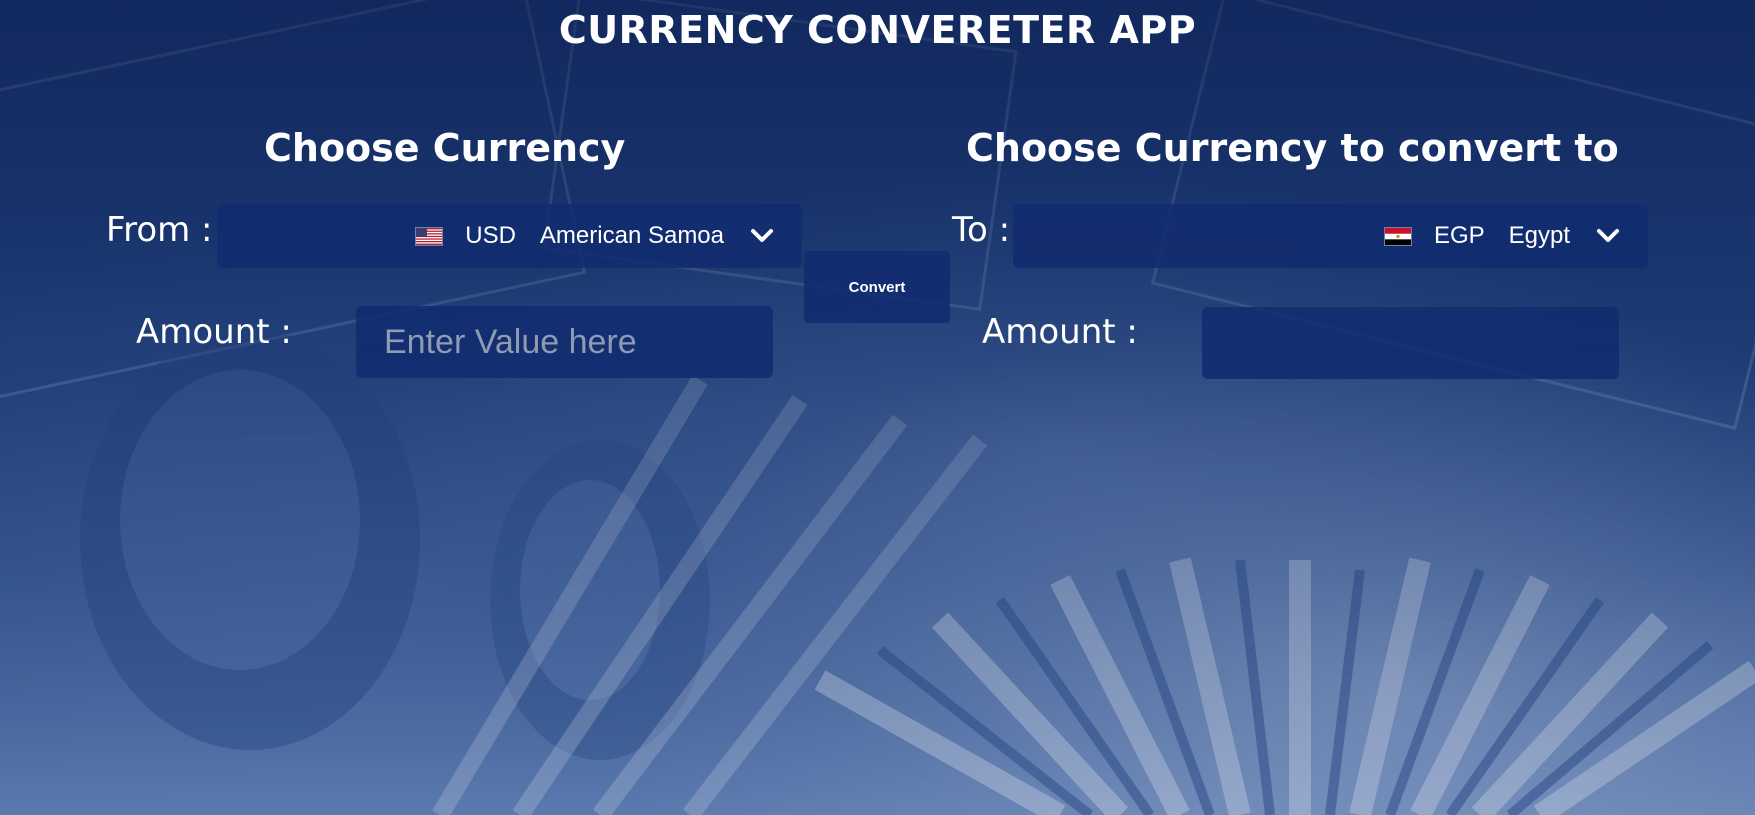 This screenshot has height=815, width=1755. Describe the element at coordinates (159, 230) in the screenshot. I see `from-label: From :` at that location.